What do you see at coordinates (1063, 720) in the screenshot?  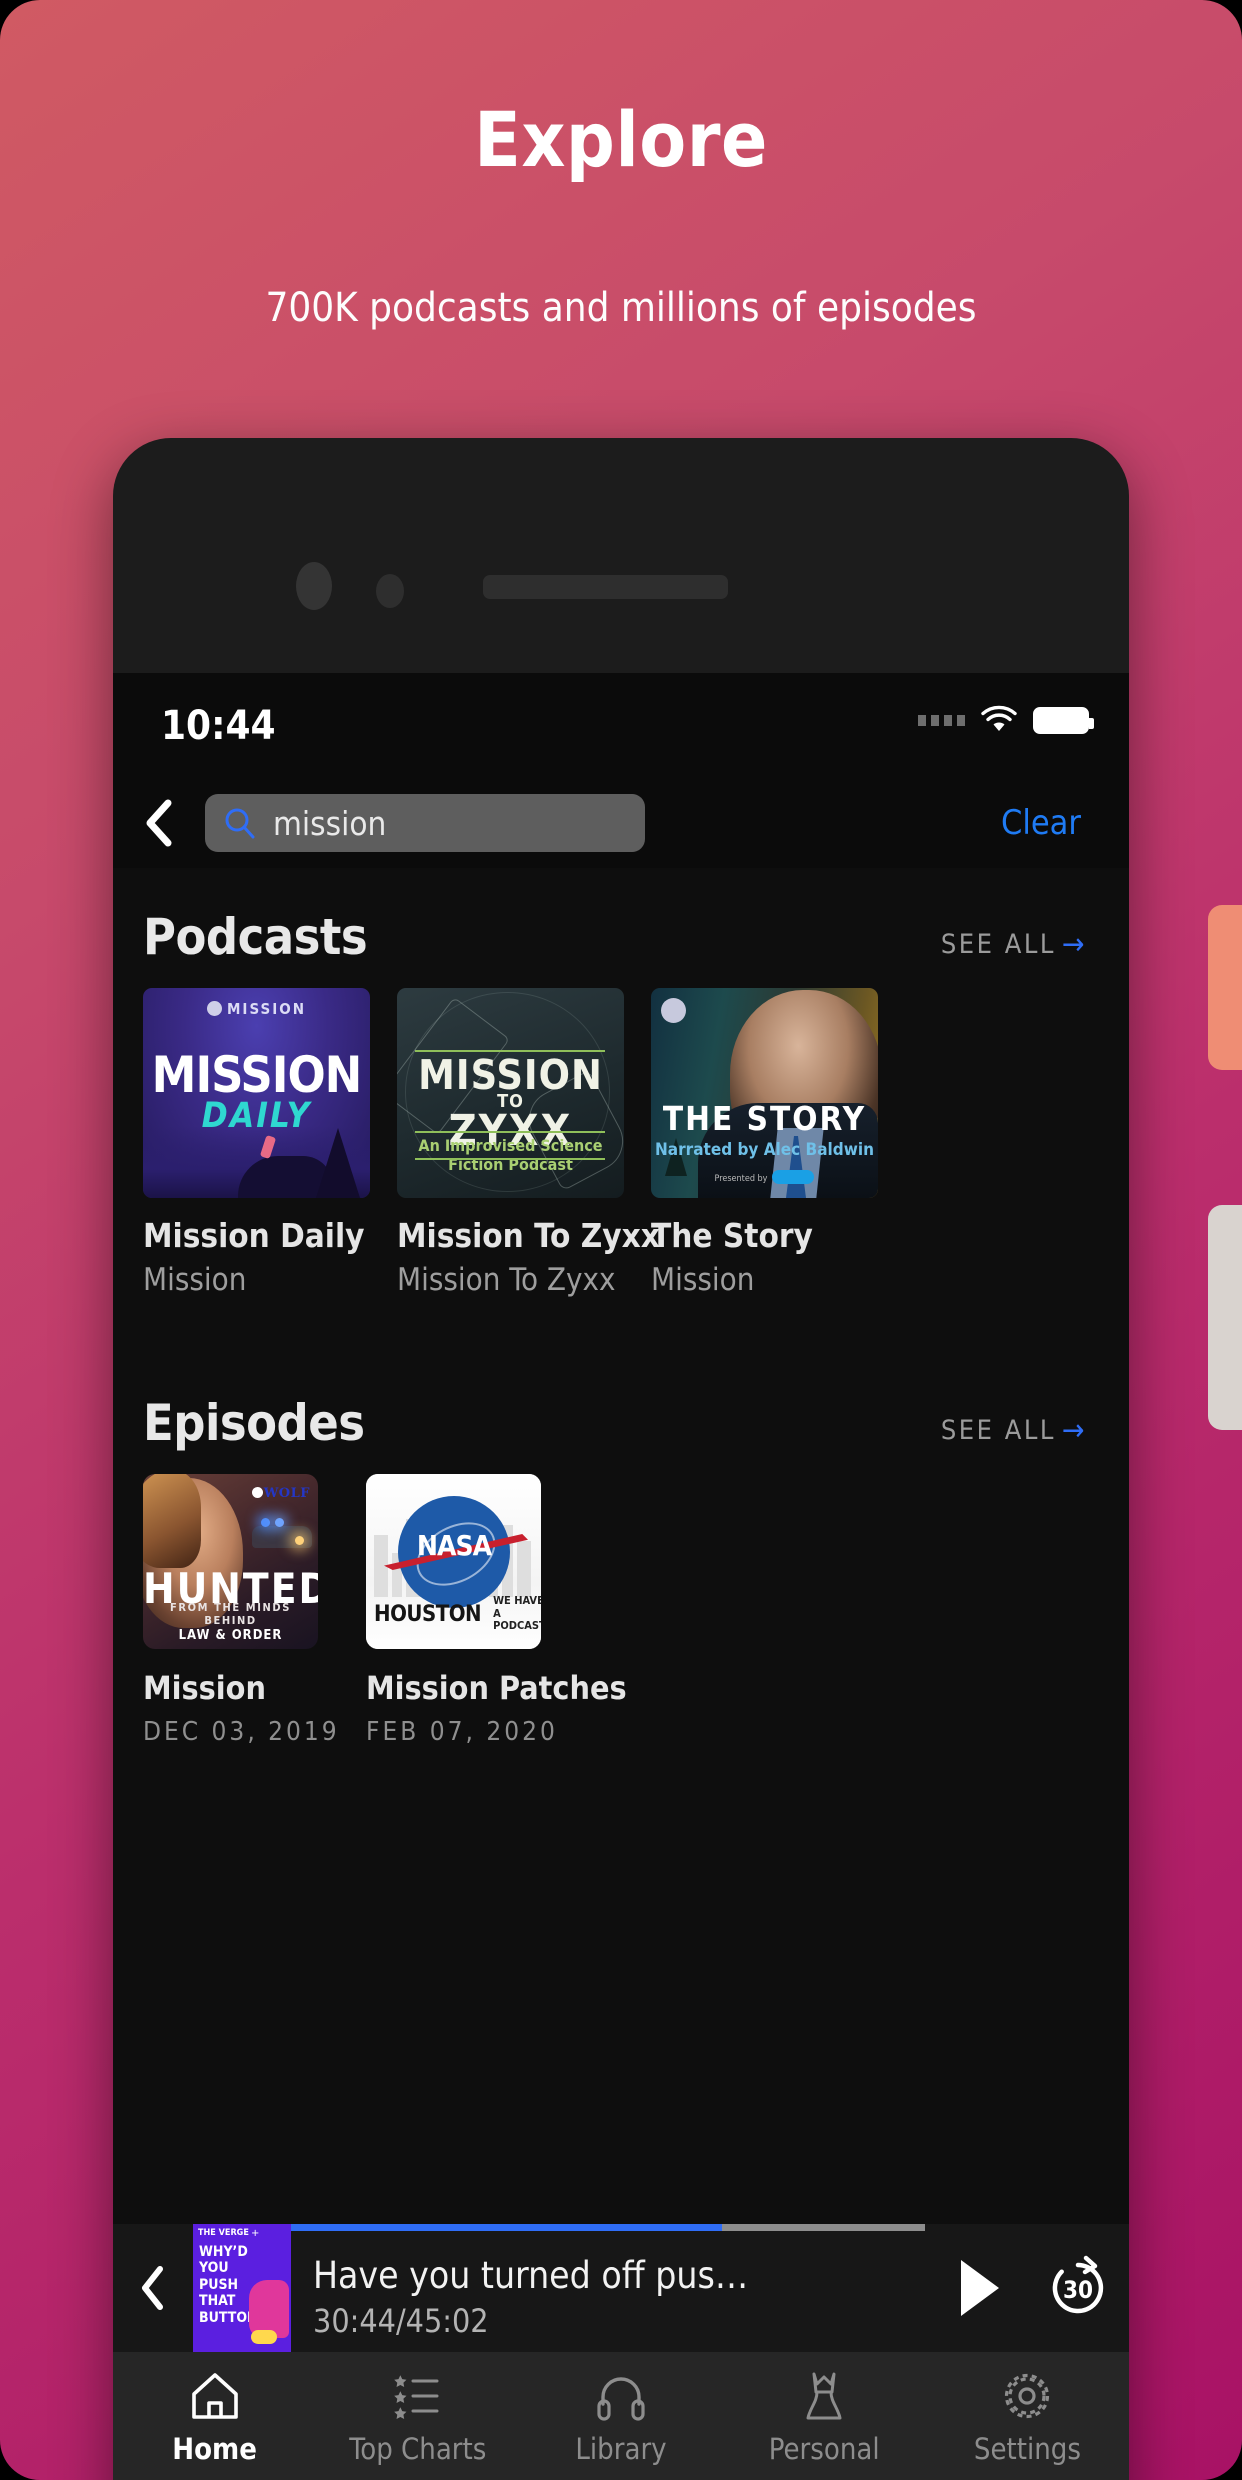 I see `battery-icon` at bounding box center [1063, 720].